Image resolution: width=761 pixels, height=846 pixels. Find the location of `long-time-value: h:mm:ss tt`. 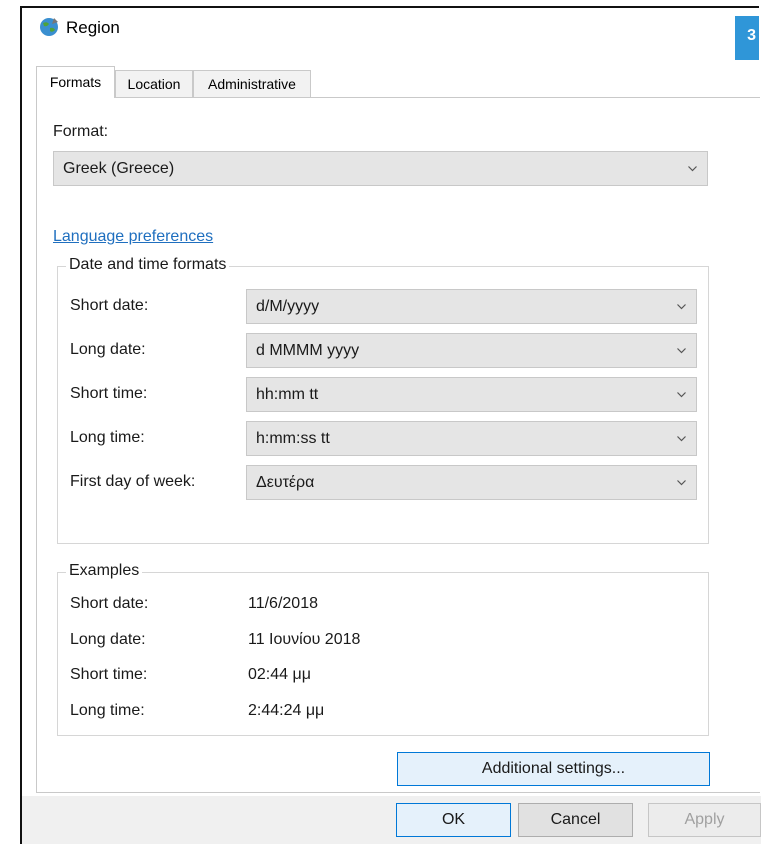

long-time-value: h:mm:ss tt is located at coordinates (293, 438).